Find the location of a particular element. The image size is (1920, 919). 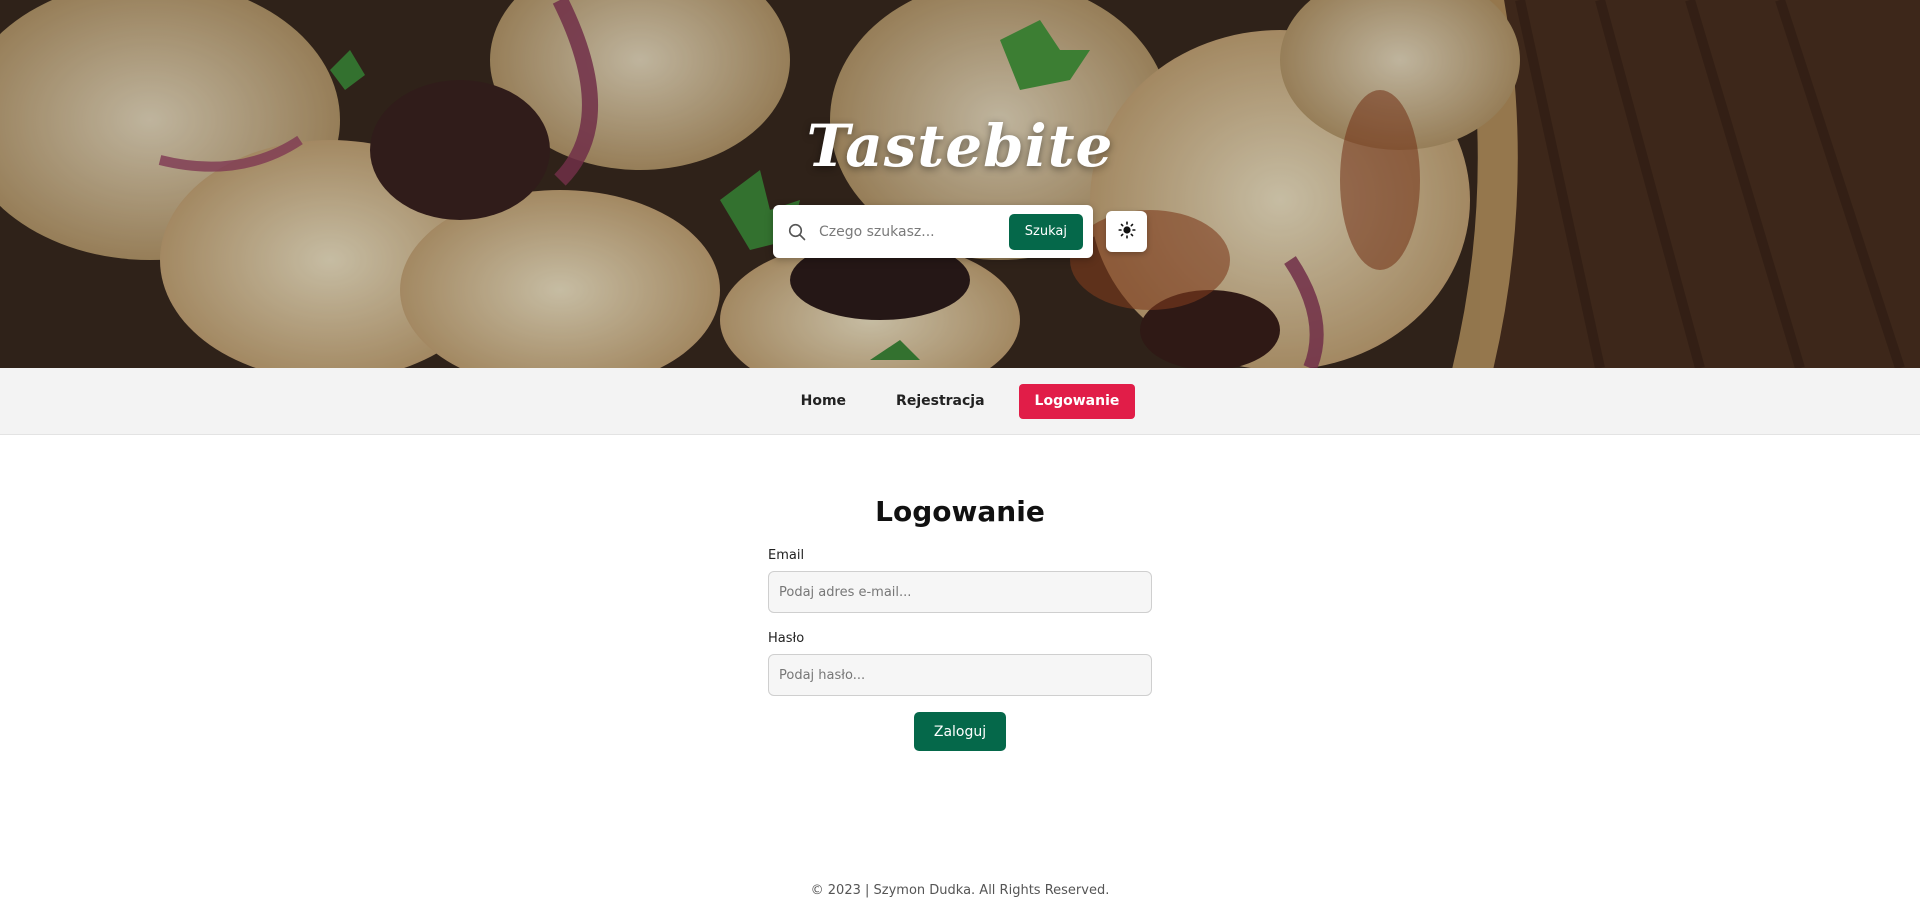

email-label: Email is located at coordinates (786, 555).